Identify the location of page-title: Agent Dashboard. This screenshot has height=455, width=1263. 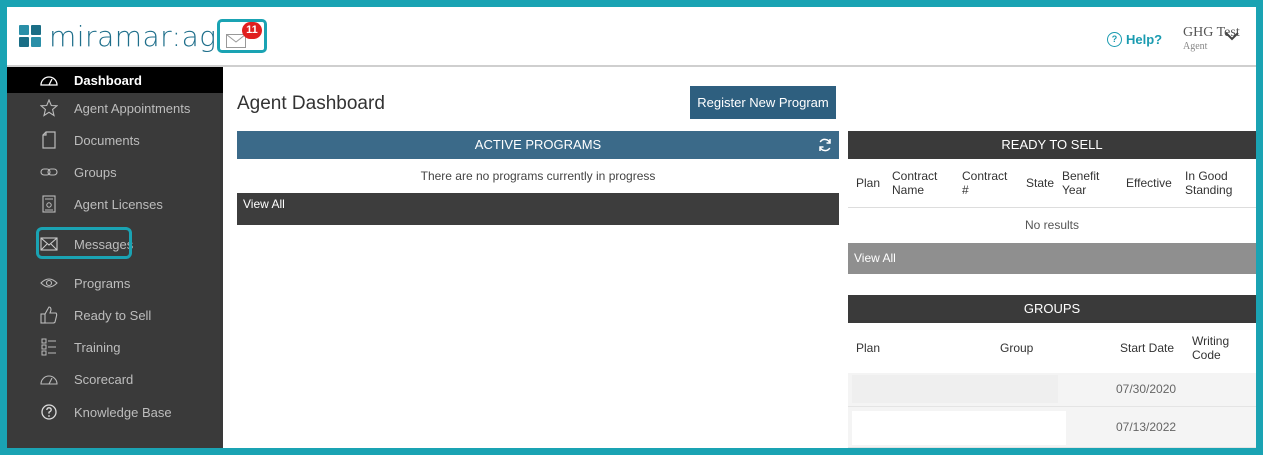
(311, 103).